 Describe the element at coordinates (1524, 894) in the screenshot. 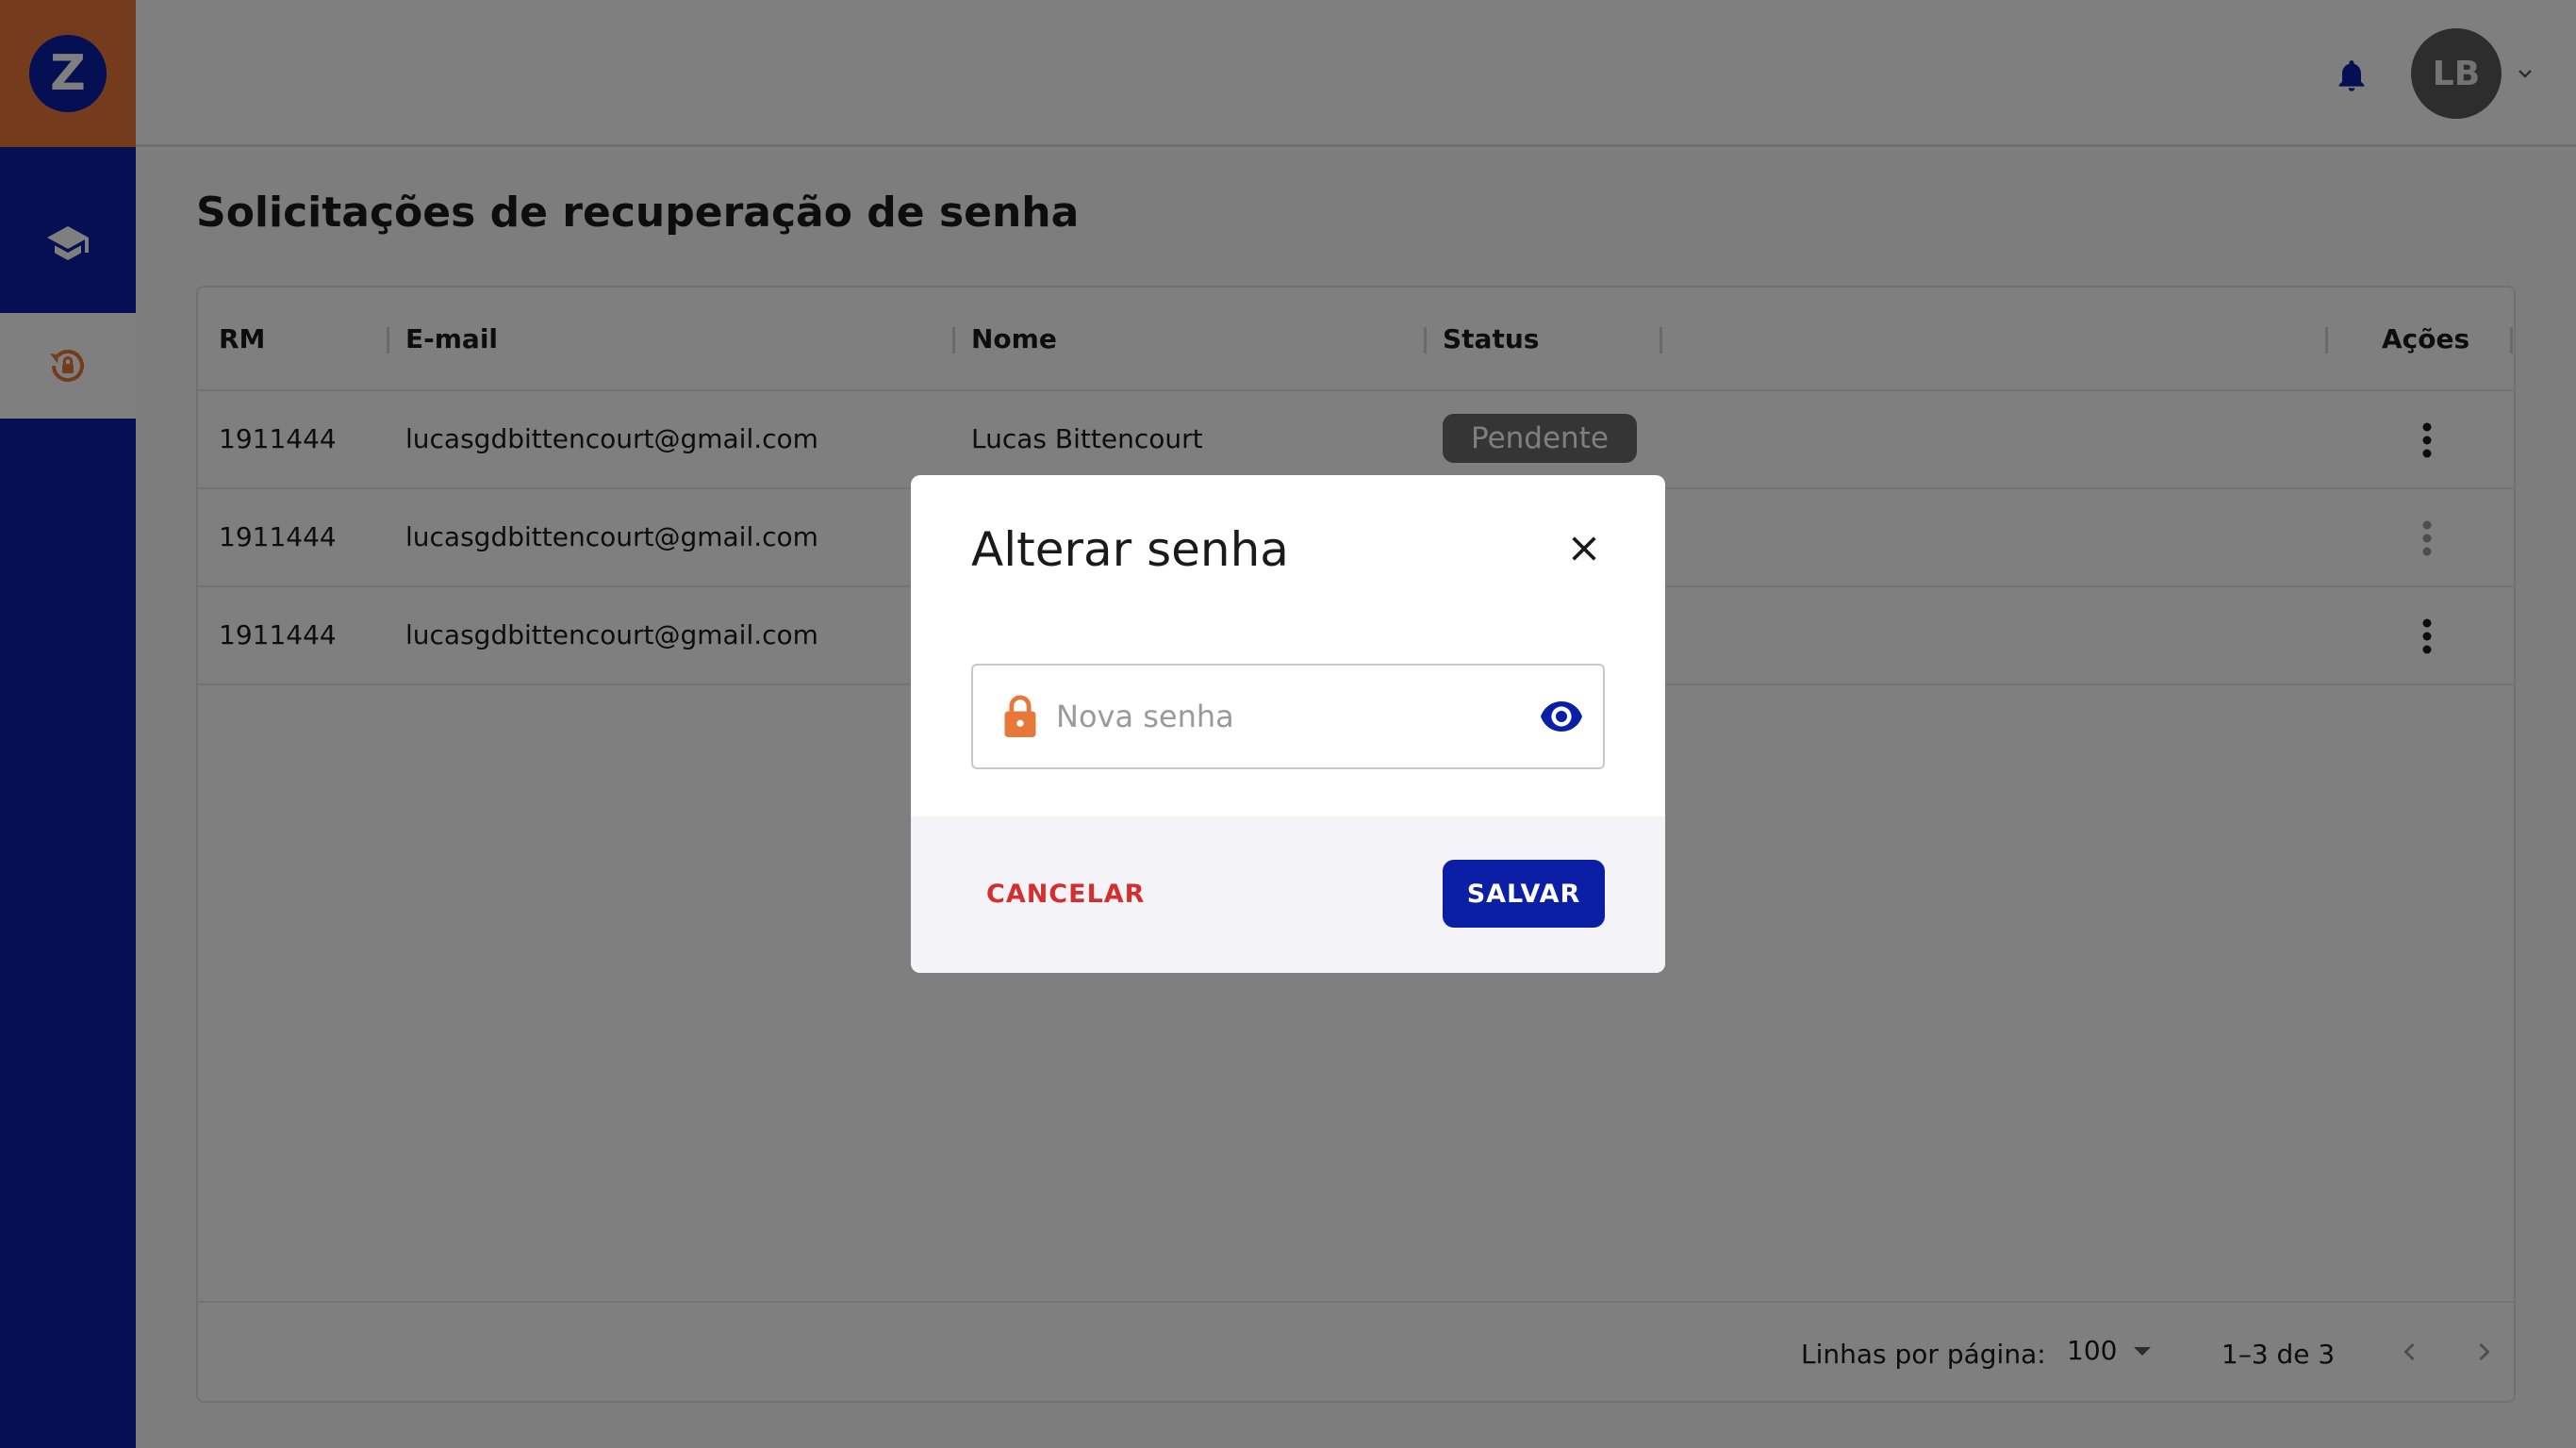

I see `save-button: SALVAR` at that location.